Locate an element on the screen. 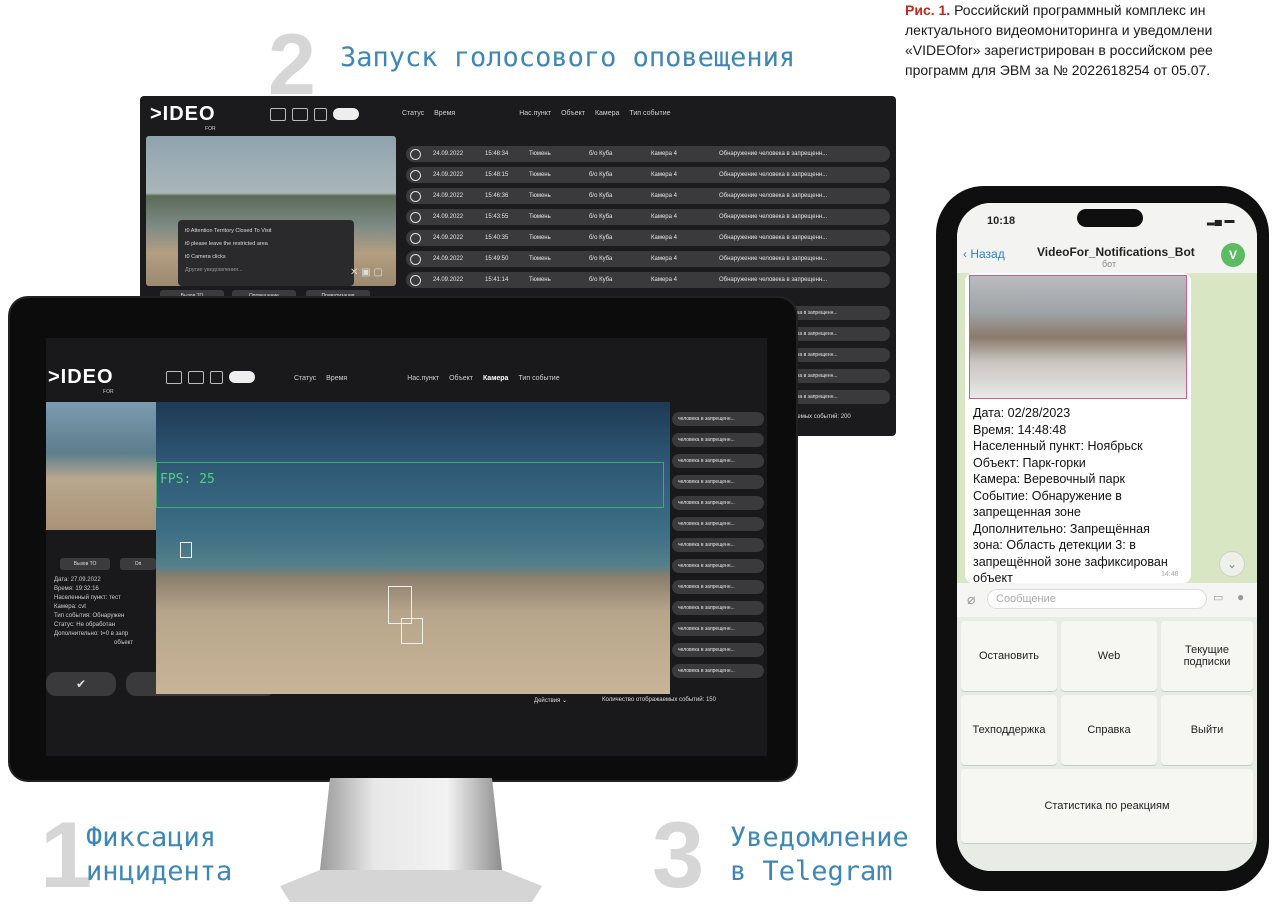  actions-menu: Действия ⌄ is located at coordinates (550, 700).